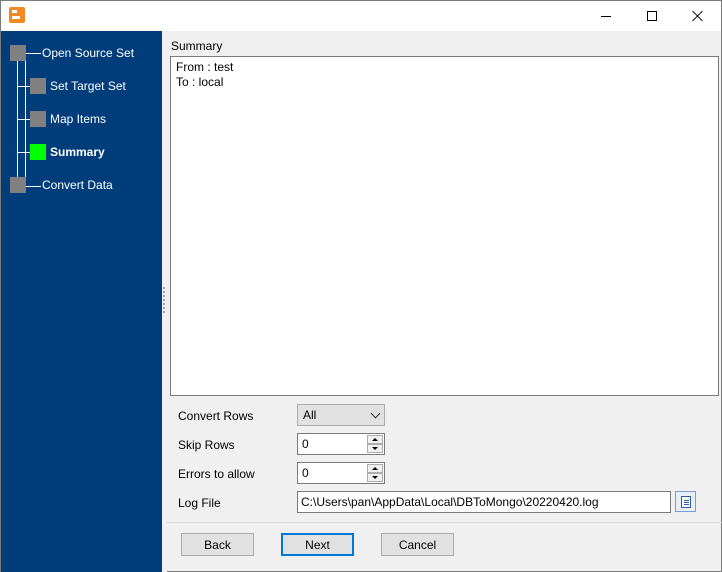 The height and width of the screenshot is (572, 722). What do you see at coordinates (88, 53) in the screenshot?
I see `step-open-source-set: Open Source Set` at bounding box center [88, 53].